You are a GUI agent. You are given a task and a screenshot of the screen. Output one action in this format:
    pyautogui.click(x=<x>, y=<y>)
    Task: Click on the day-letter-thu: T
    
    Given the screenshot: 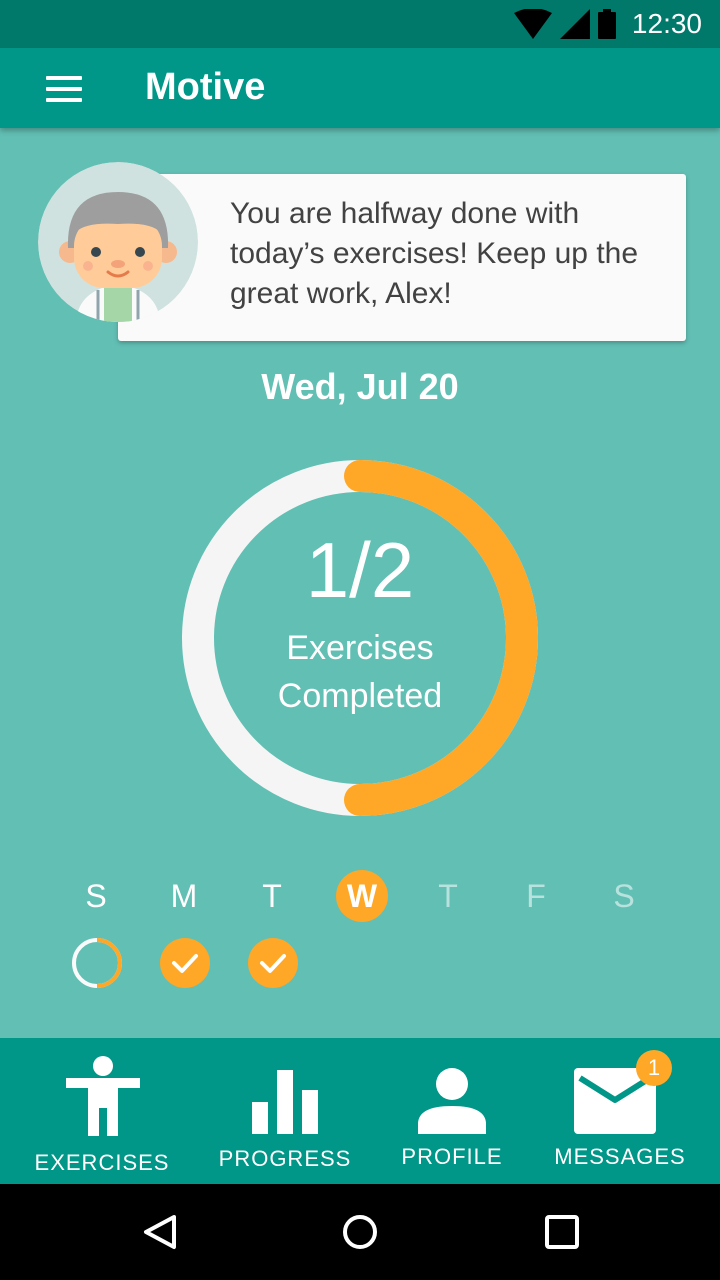 What is the action you would take?
    pyautogui.click(x=448, y=896)
    